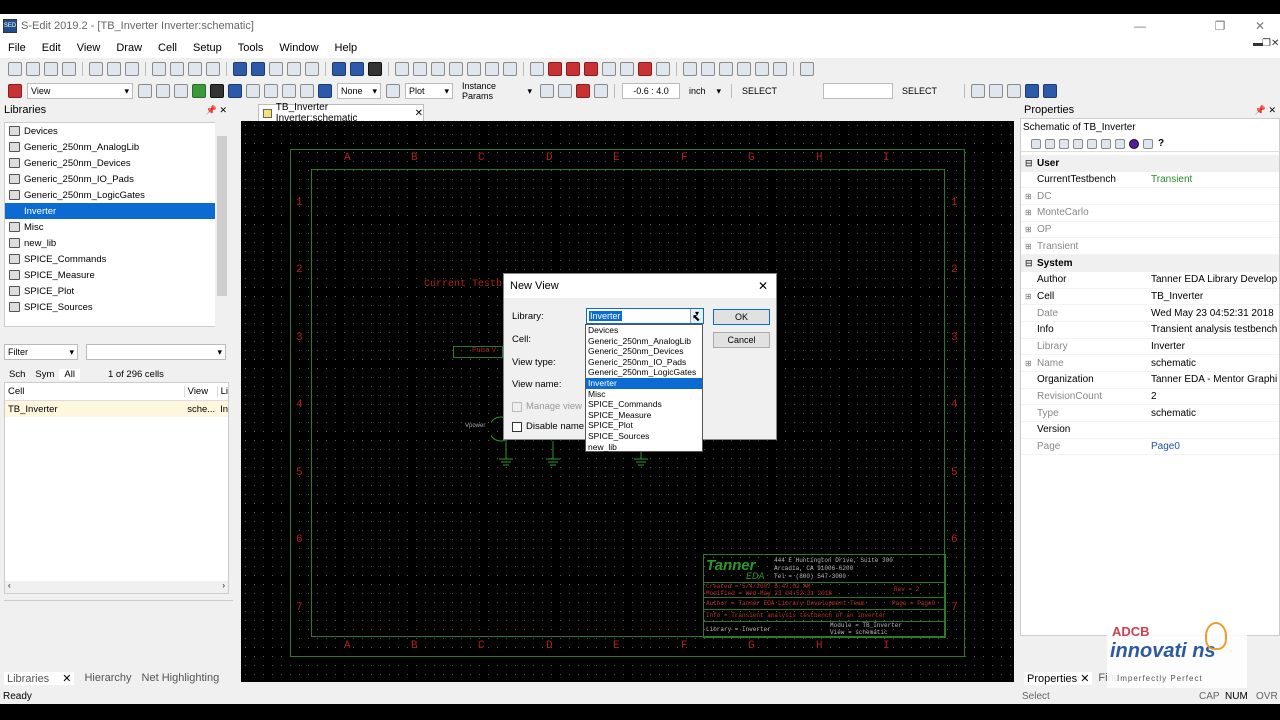  Describe the element at coordinates (1106, 143) in the screenshot. I see `filter-icon` at that location.